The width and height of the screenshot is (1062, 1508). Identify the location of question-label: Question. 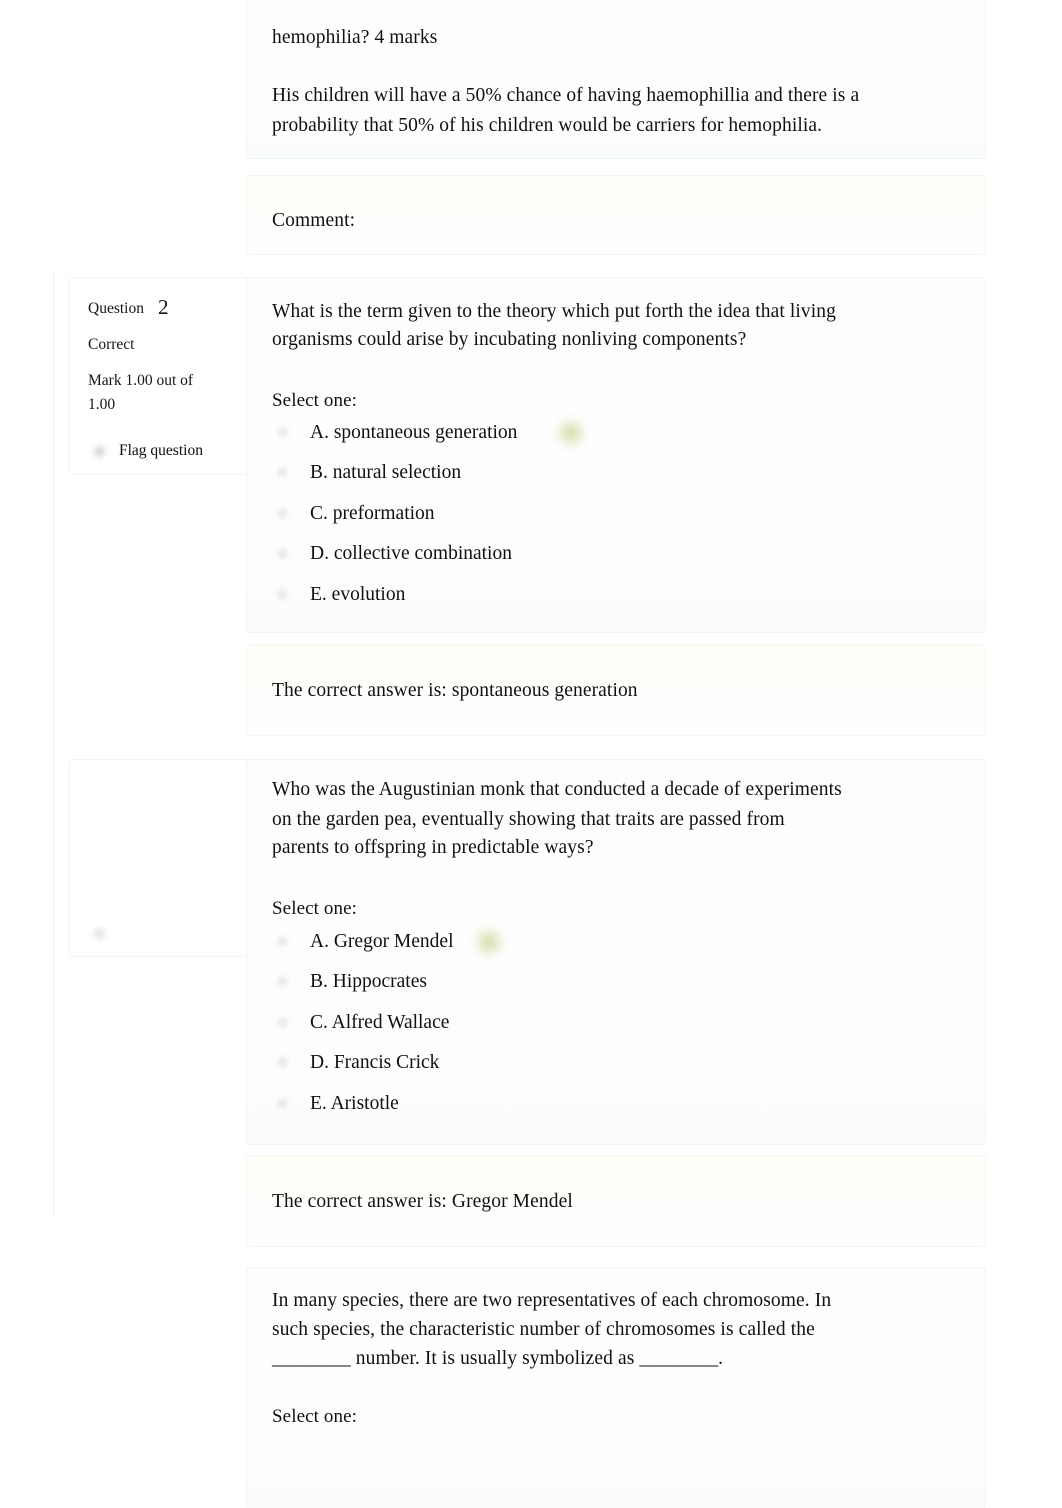
(116, 308).